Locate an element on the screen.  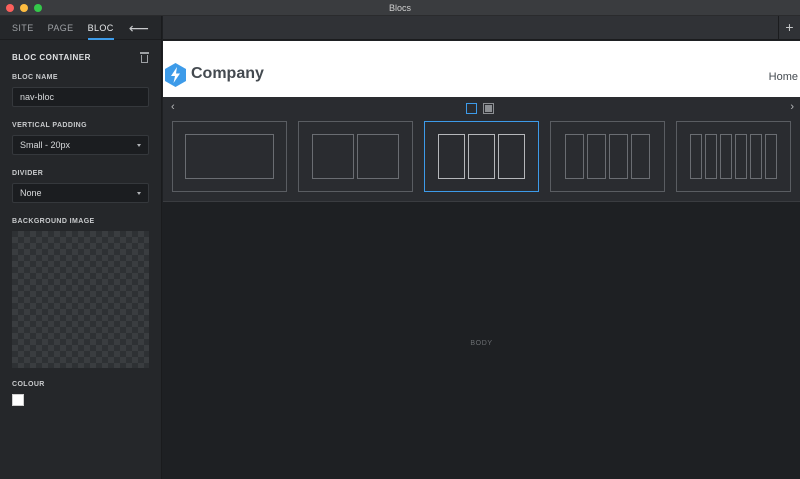
bloc-name-label: BLOC NAME is located at coordinates (35, 77).